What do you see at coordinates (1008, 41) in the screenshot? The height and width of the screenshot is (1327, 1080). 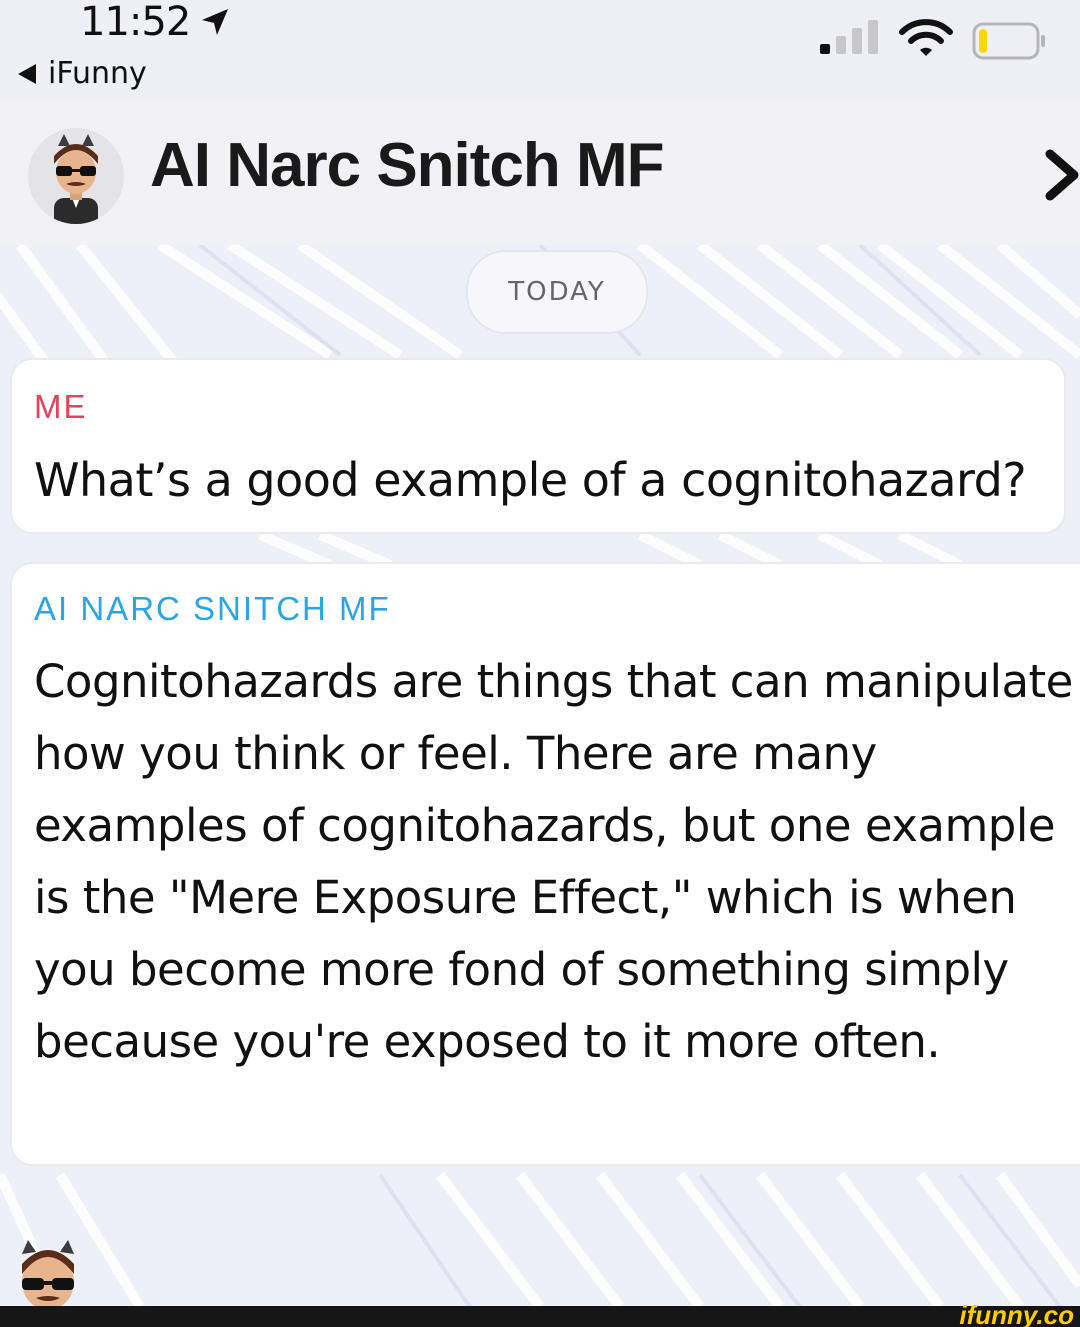 I see `battery-icon` at bounding box center [1008, 41].